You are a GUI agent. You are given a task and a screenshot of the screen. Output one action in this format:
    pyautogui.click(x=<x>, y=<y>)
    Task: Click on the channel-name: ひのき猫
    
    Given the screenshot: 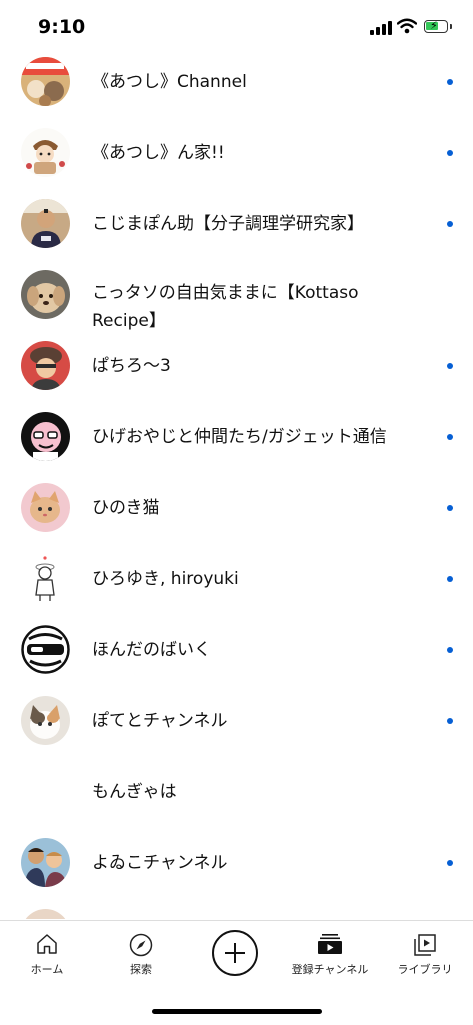 What is the action you would take?
    pyautogui.click(x=126, y=508)
    